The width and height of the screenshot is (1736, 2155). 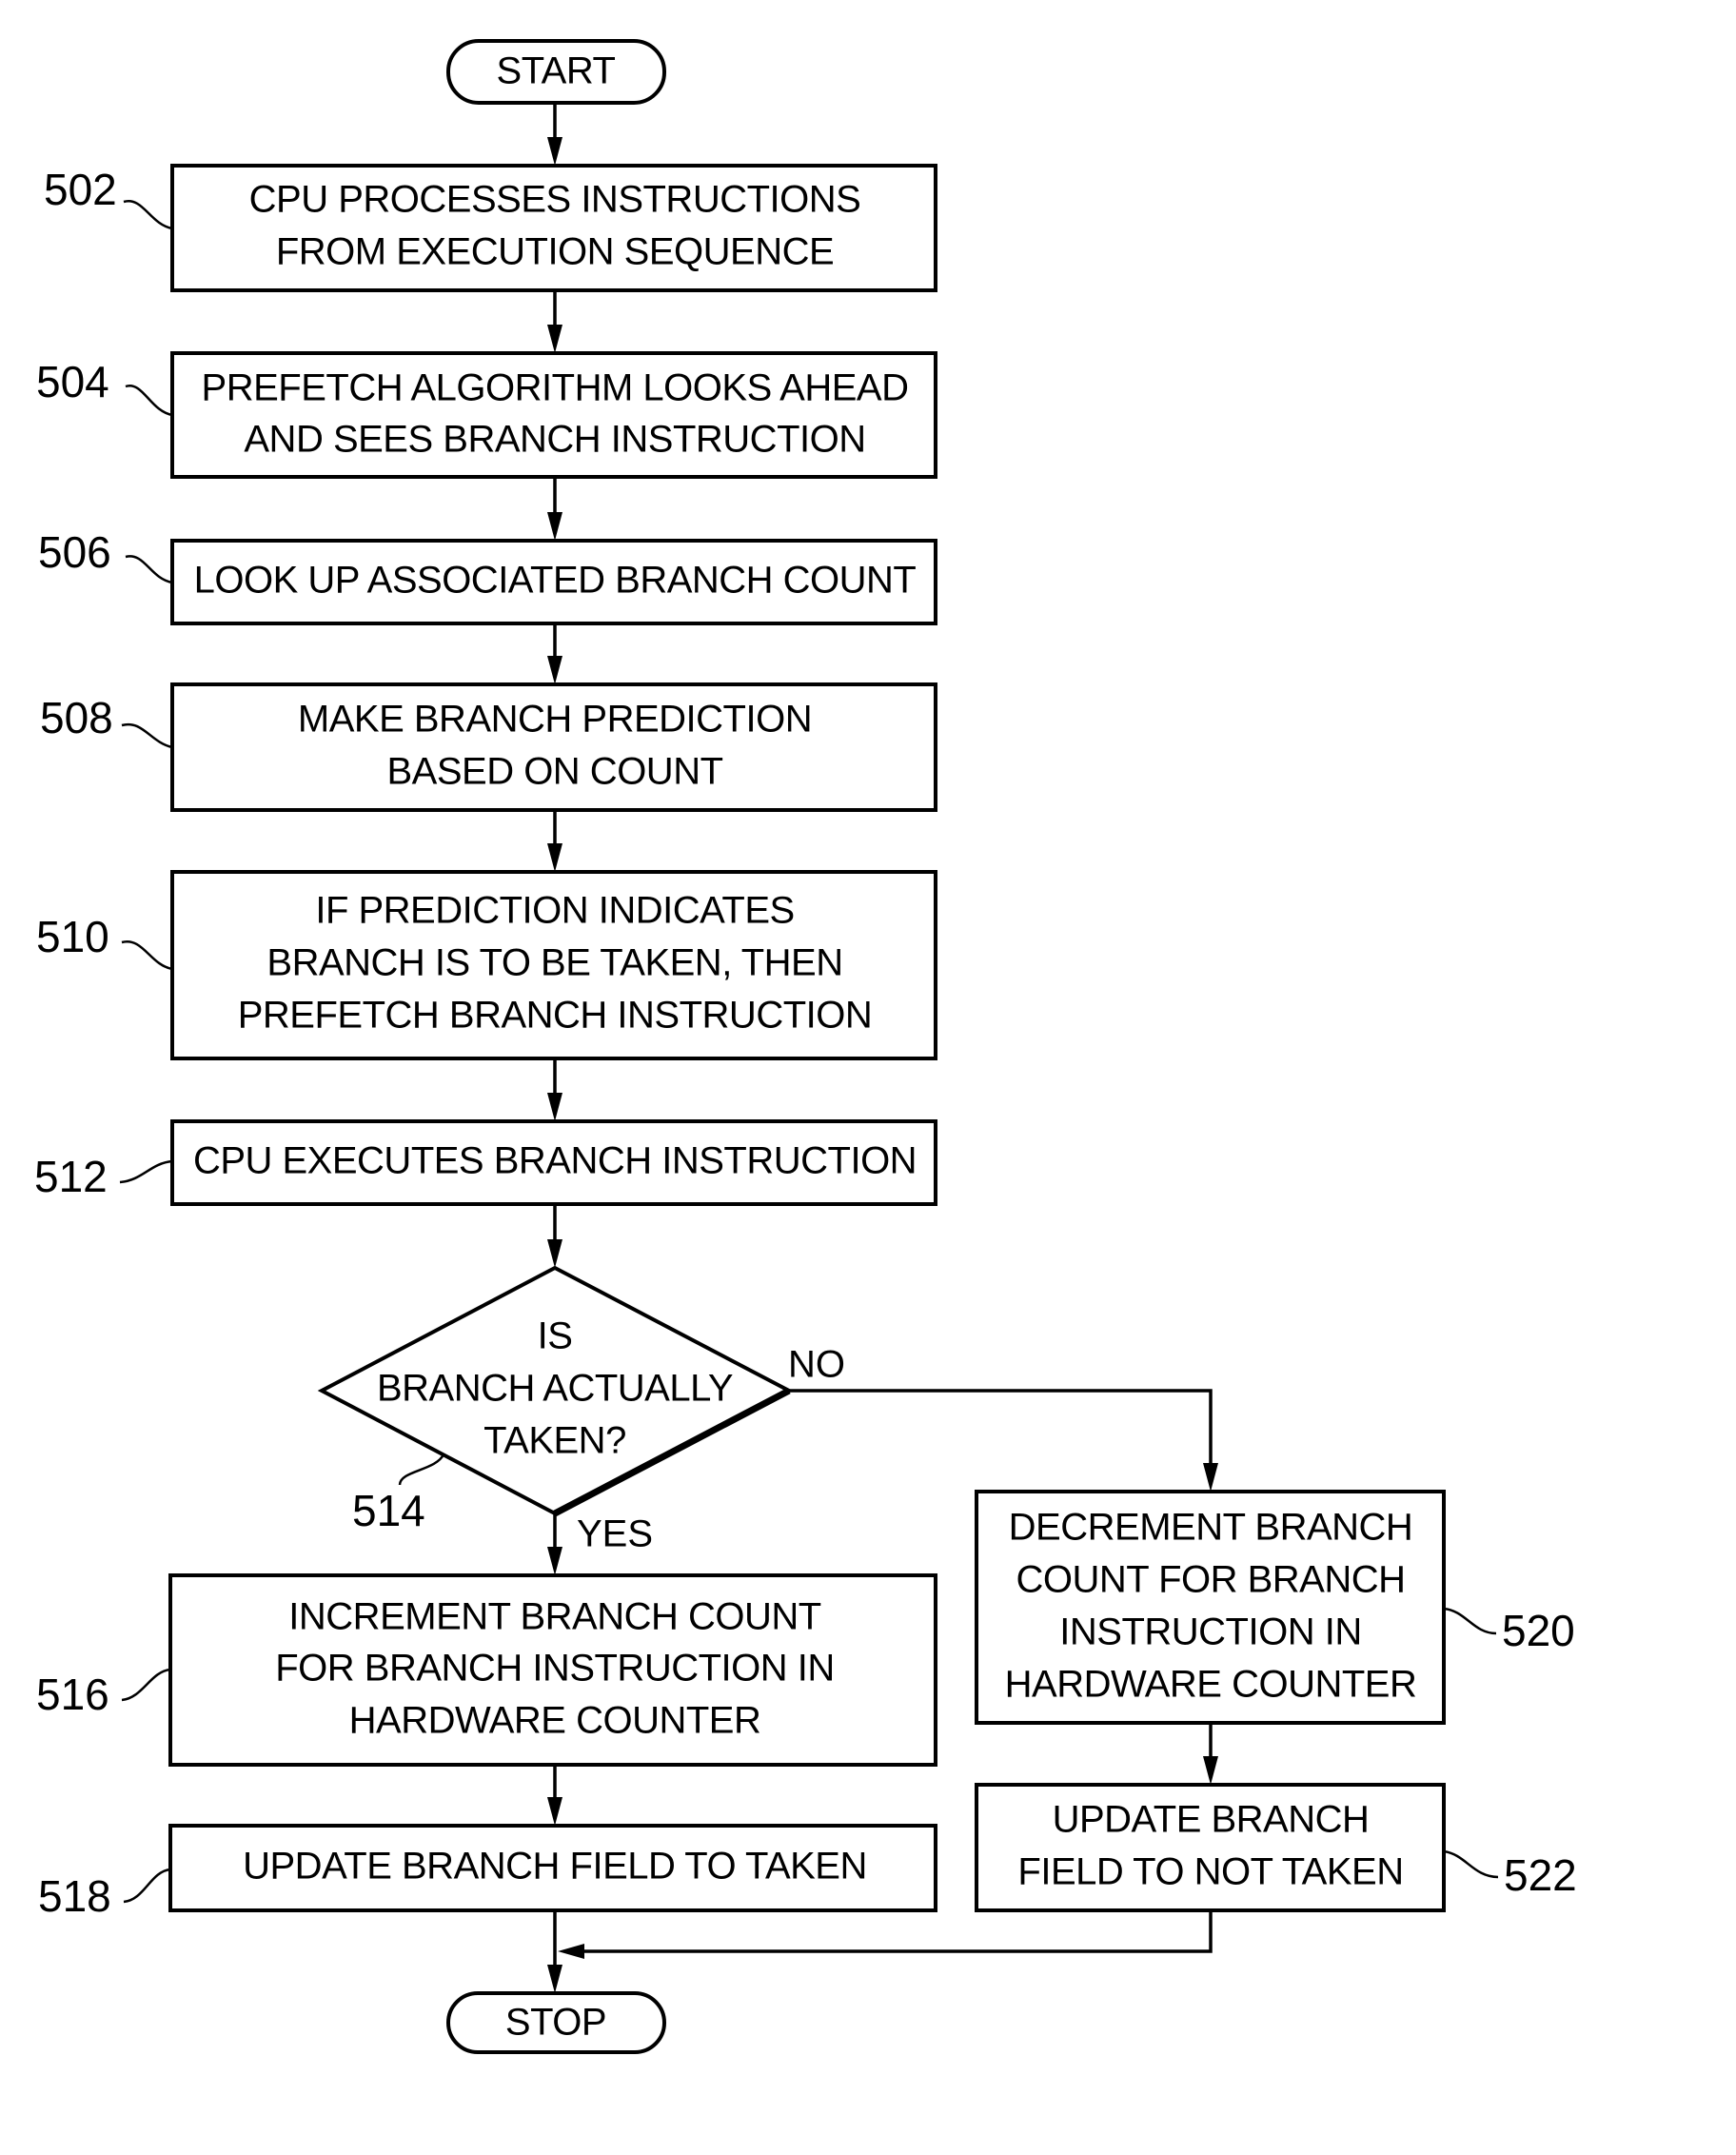 What do you see at coordinates (1211, 1685) in the screenshot?
I see `step-520-line-4: HARDWARE COUNTER` at bounding box center [1211, 1685].